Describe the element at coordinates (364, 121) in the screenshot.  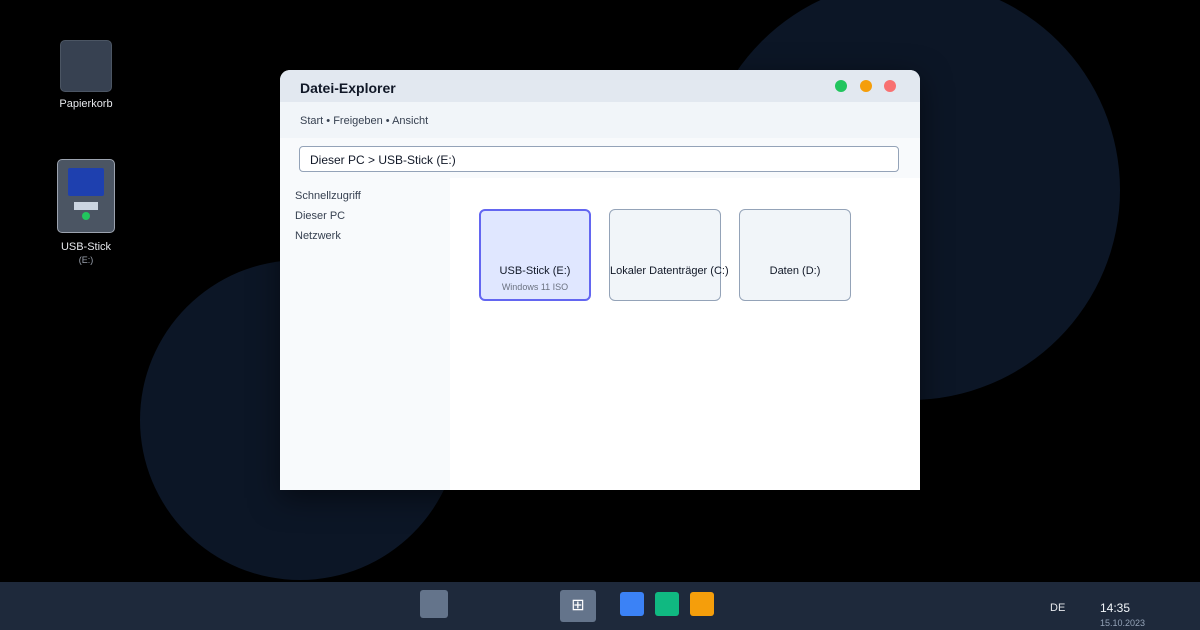
I see `ribbon-menu-label: Start • Freigeben • Ansicht` at that location.